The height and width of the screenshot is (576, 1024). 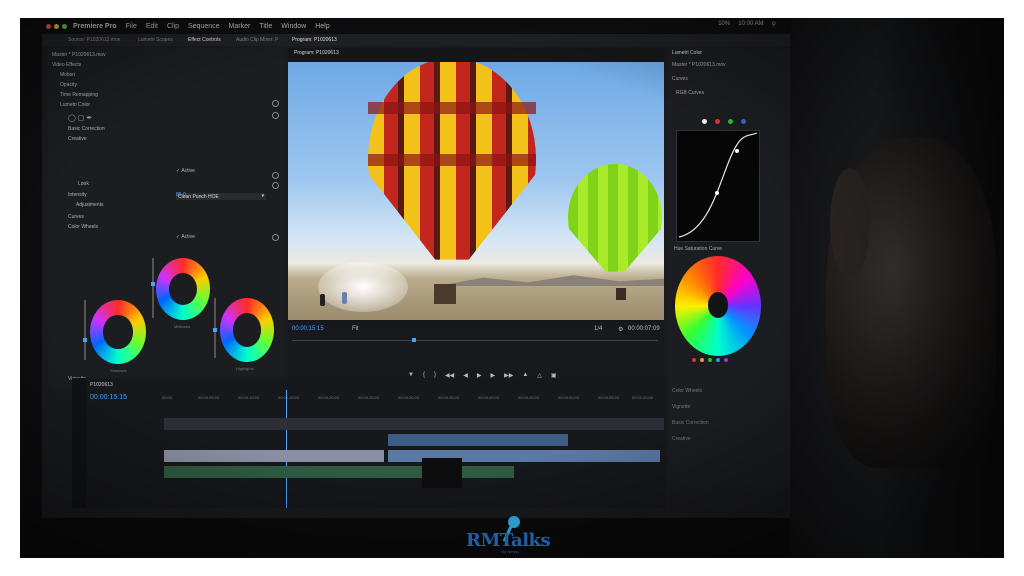 I want to click on rgb-curve-graph, so click(x=718, y=186).